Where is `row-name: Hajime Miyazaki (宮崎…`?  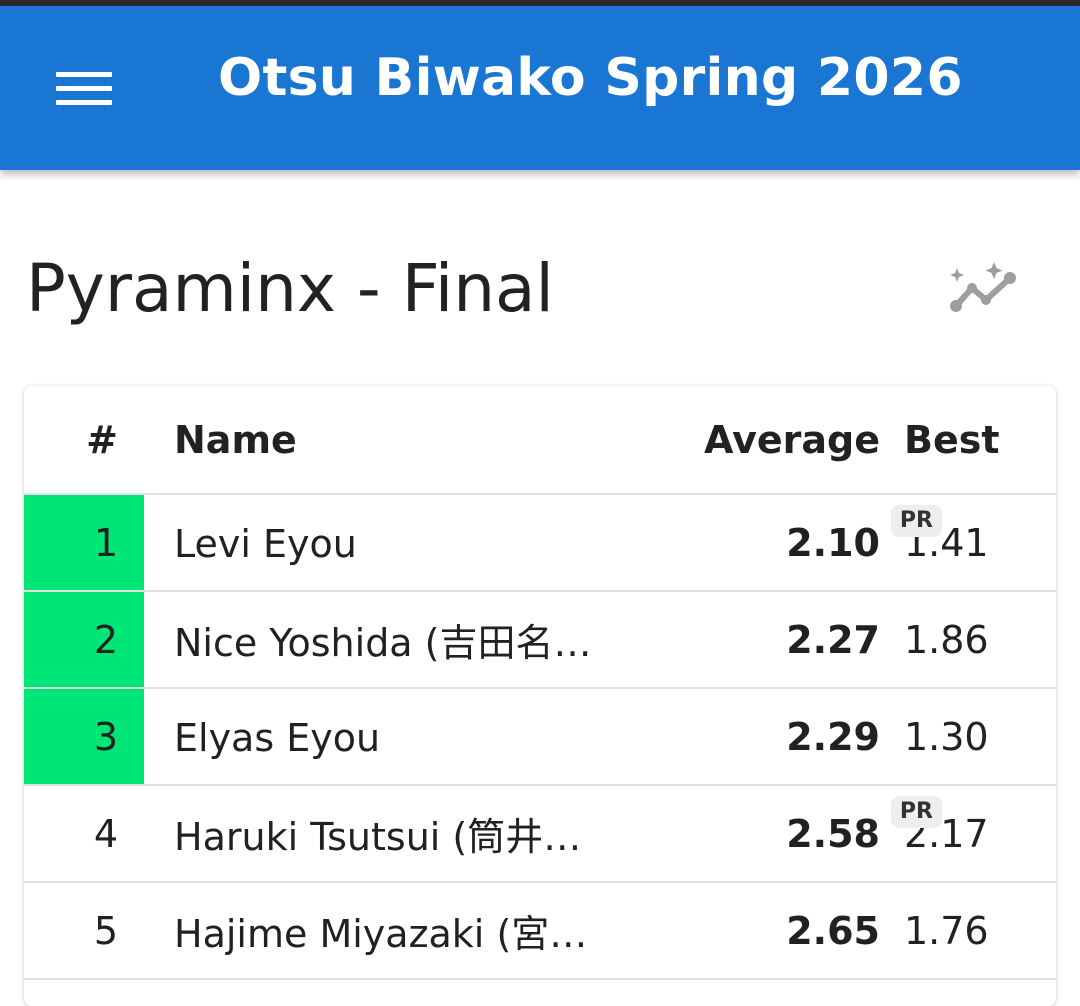 row-name: Hajime Miyazaki (宮崎… is located at coordinates (394, 934).